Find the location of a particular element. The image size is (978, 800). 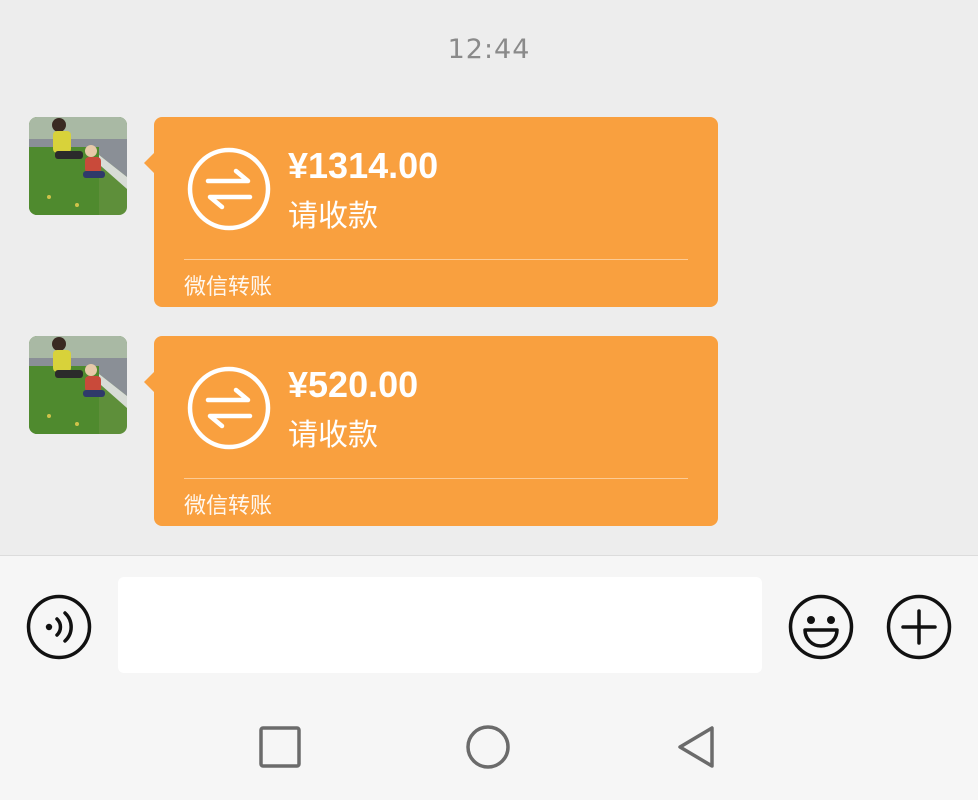

voice-icon is located at coordinates (59, 627).